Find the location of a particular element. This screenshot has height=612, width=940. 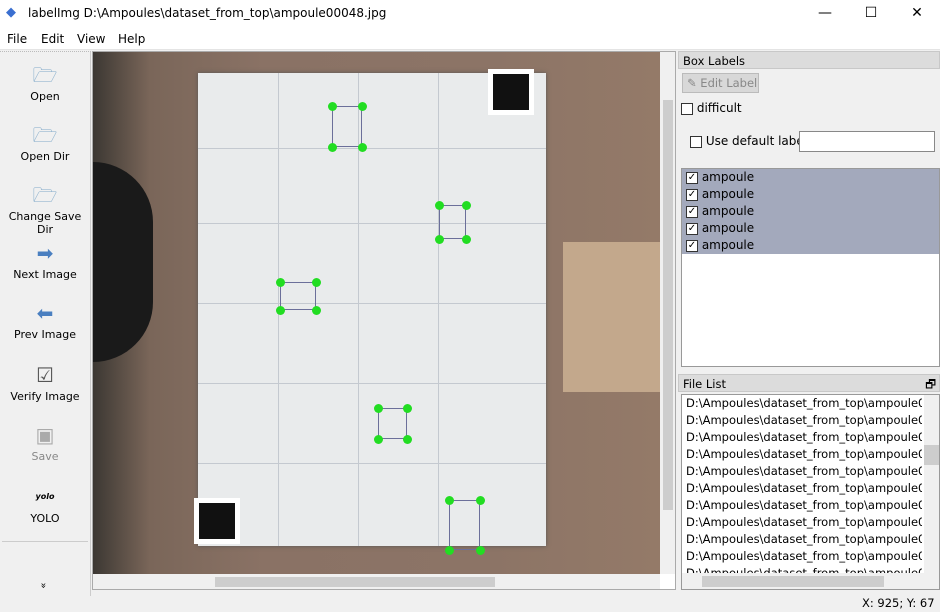

edit-icon: ✎ is located at coordinates (694, 83).